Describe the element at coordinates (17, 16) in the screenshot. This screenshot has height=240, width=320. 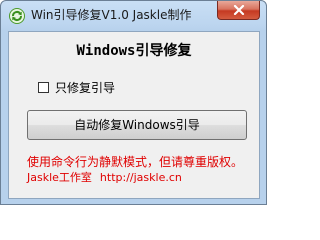
I see `app-refresh-icon` at that location.